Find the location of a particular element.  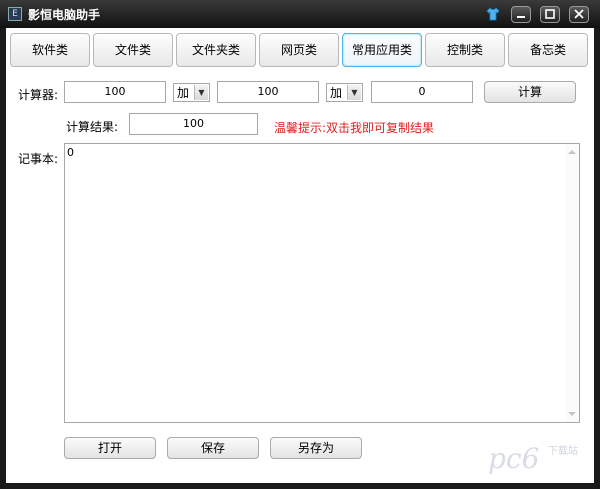

svg-text: pc6 is located at coordinates (513, 458).